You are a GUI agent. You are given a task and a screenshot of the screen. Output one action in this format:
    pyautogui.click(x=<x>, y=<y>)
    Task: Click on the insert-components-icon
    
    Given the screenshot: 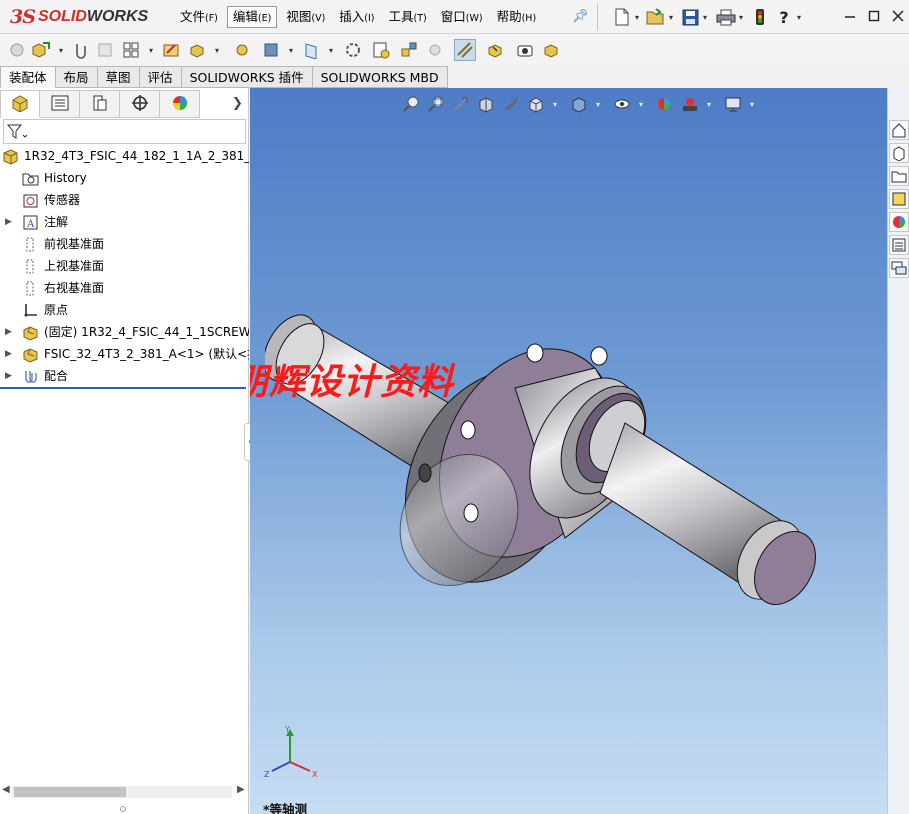 What is the action you would take?
    pyautogui.click(x=41, y=50)
    